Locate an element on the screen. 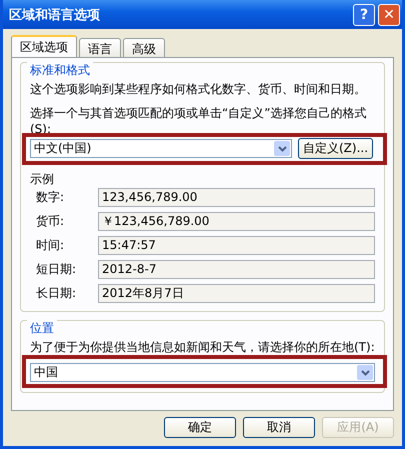 This screenshot has width=405, height=449. dialog-button: 取消 is located at coordinates (279, 427).